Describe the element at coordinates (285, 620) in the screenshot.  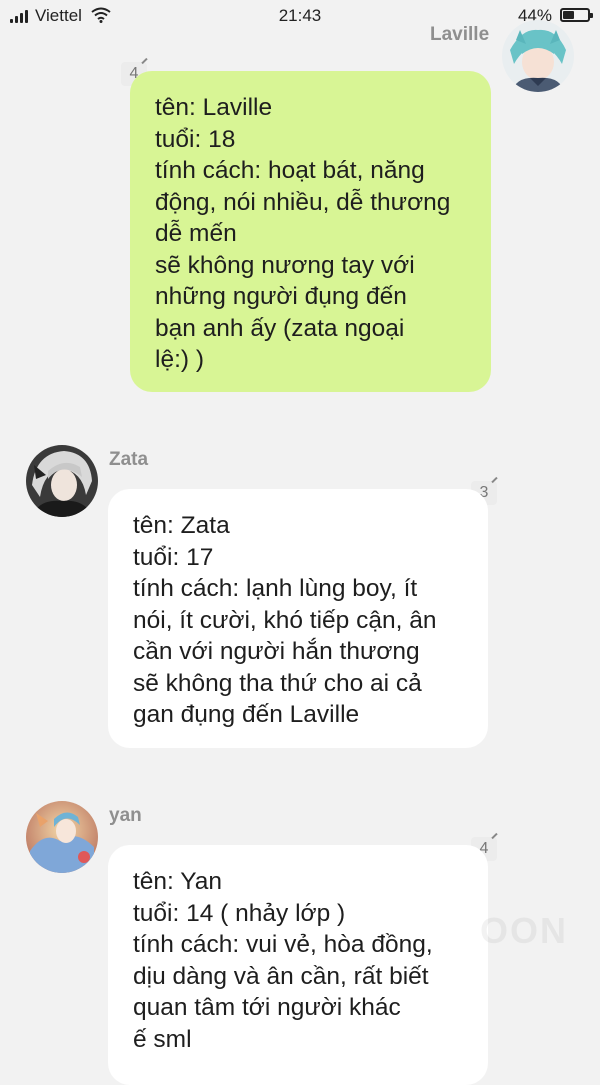
I see `message-line: nói, ít cười, khó tiếp cận, ân` at that location.